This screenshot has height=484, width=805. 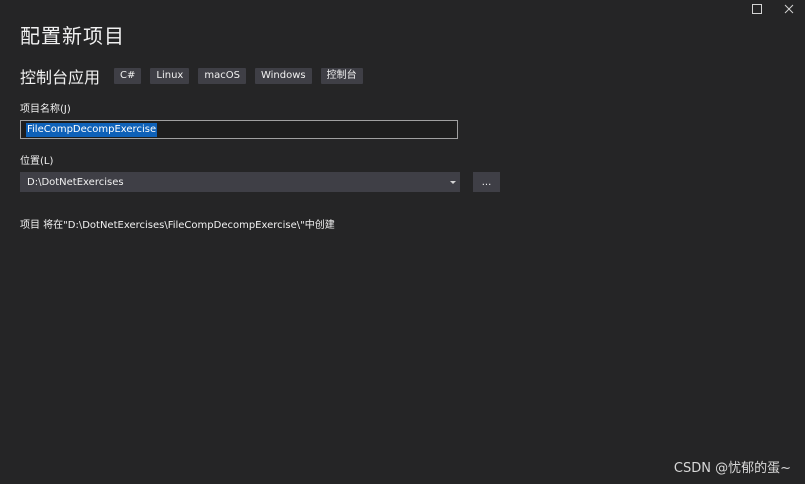 I want to click on maximize-button, so click(x=757, y=9).